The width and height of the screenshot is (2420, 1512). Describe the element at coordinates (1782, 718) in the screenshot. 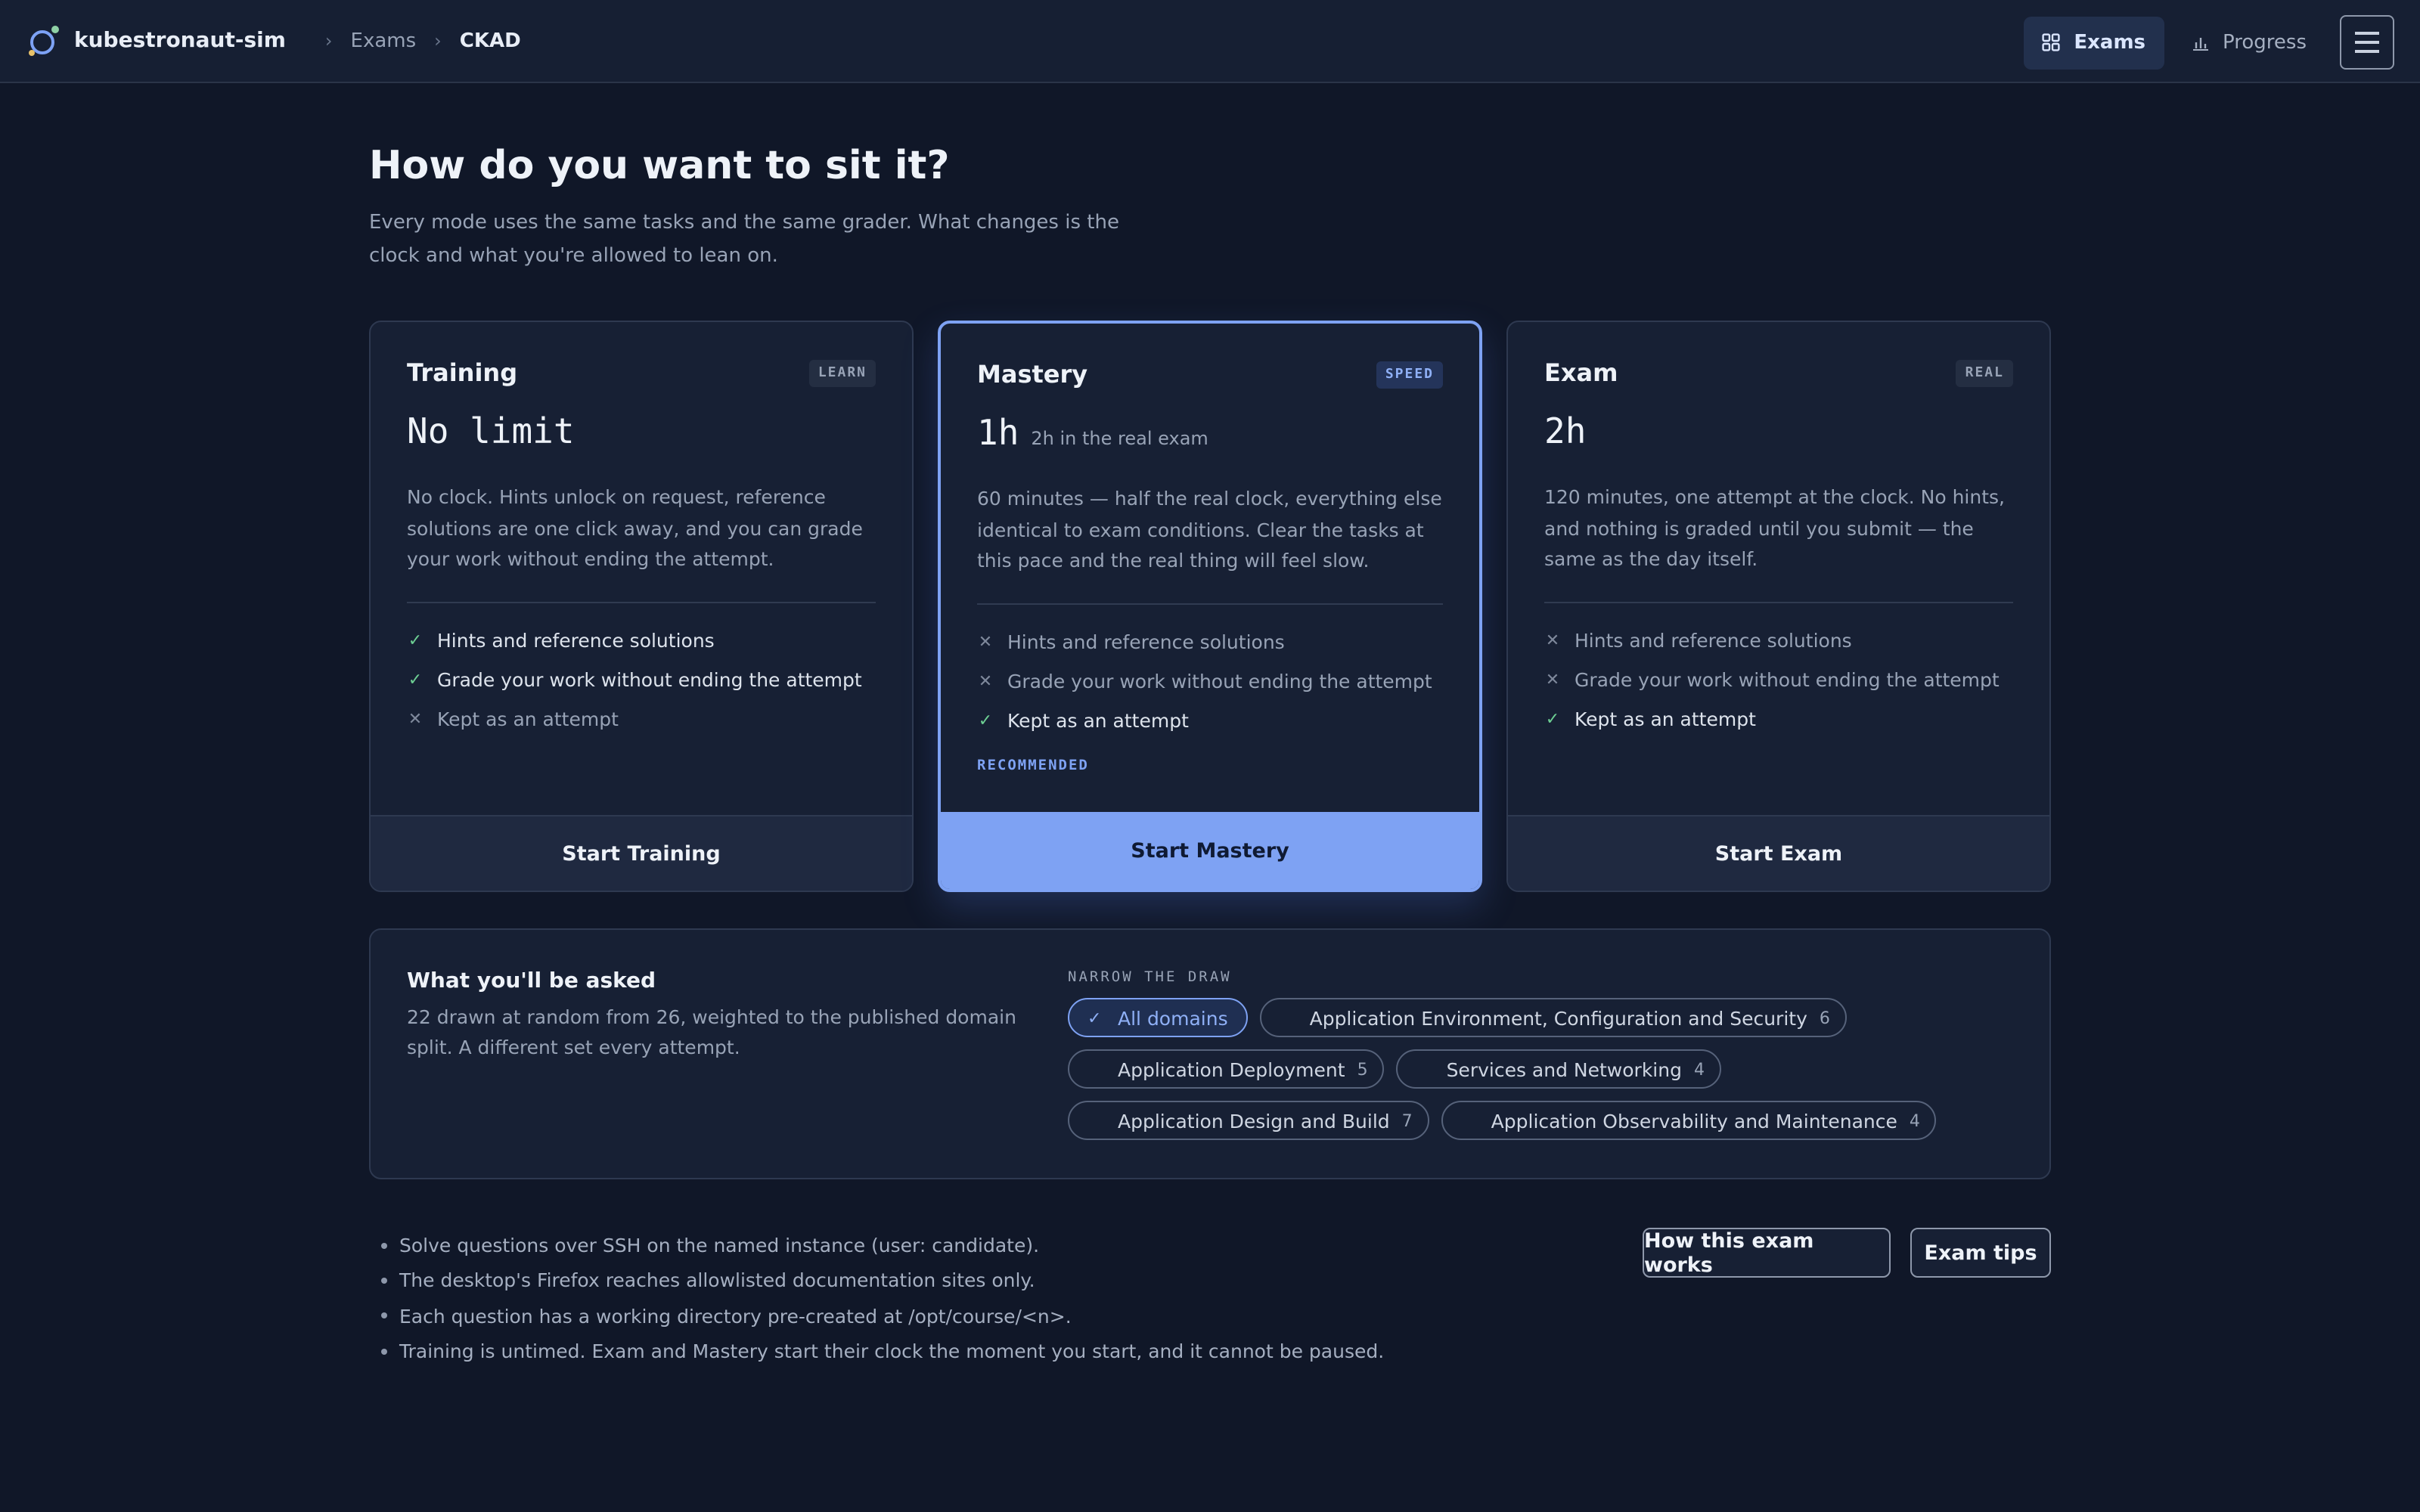

I see `feature-item: ✓ Kept as an attempt` at that location.